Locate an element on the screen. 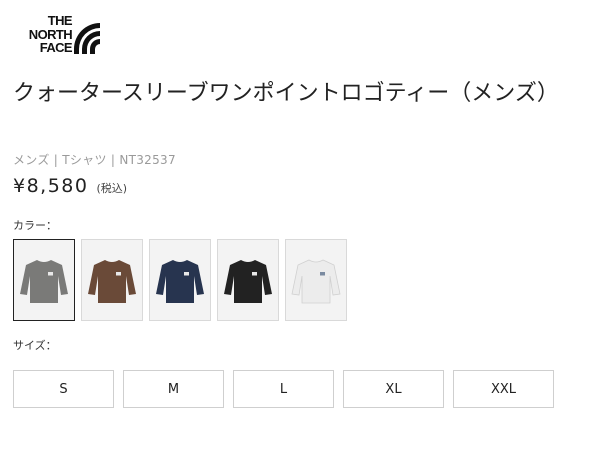  tax-note: (税込) is located at coordinates (112, 188).